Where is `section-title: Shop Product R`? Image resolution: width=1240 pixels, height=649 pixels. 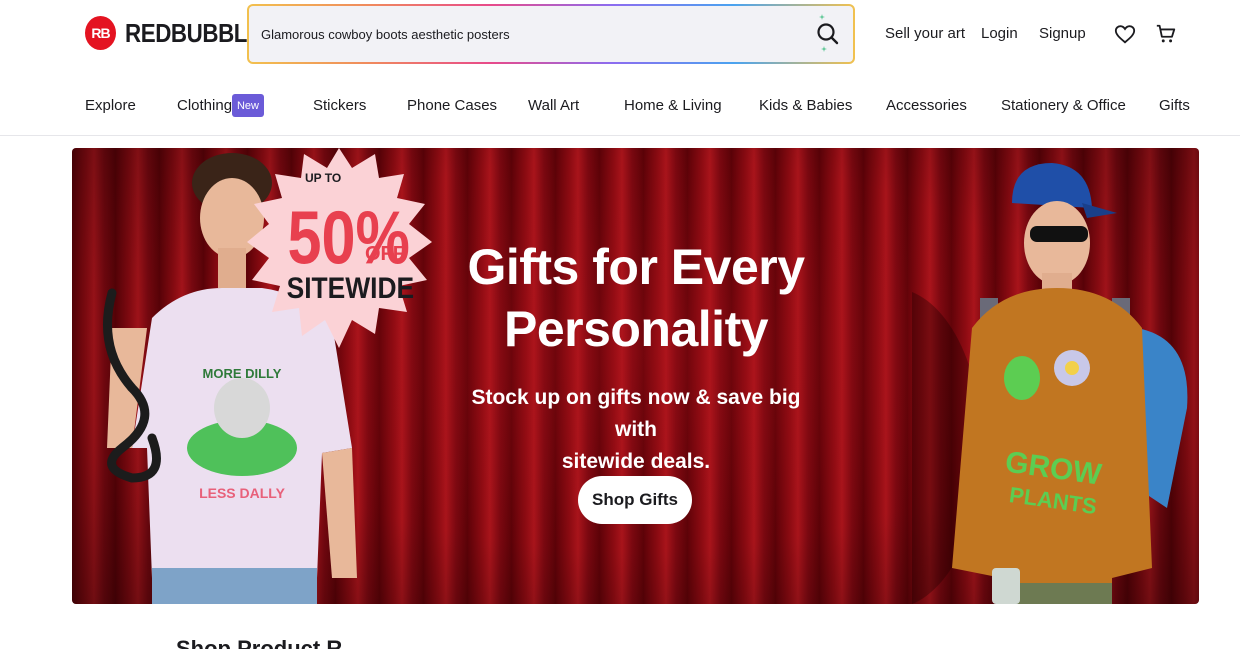 section-title: Shop Product R is located at coordinates (259, 642).